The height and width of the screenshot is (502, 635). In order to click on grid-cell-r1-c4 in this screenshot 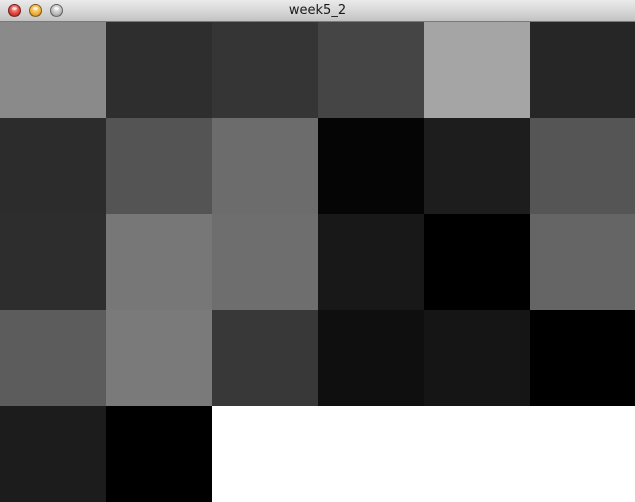, I will do `click(477, 166)`.